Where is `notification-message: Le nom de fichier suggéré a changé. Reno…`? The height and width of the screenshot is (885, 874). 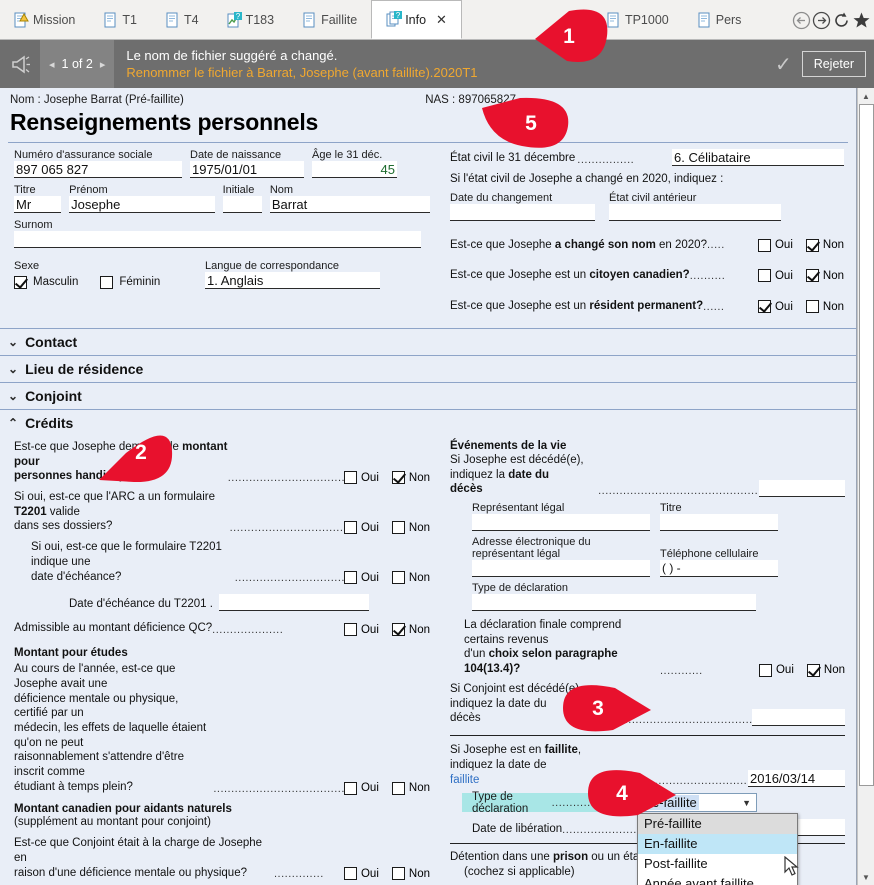 notification-message: Le nom de fichier suggéré a changé. Reno… is located at coordinates (442, 64).